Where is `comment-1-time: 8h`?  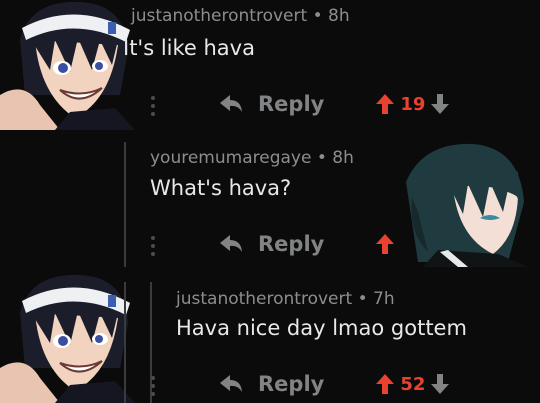
comment-1-time: 8h is located at coordinates (339, 16).